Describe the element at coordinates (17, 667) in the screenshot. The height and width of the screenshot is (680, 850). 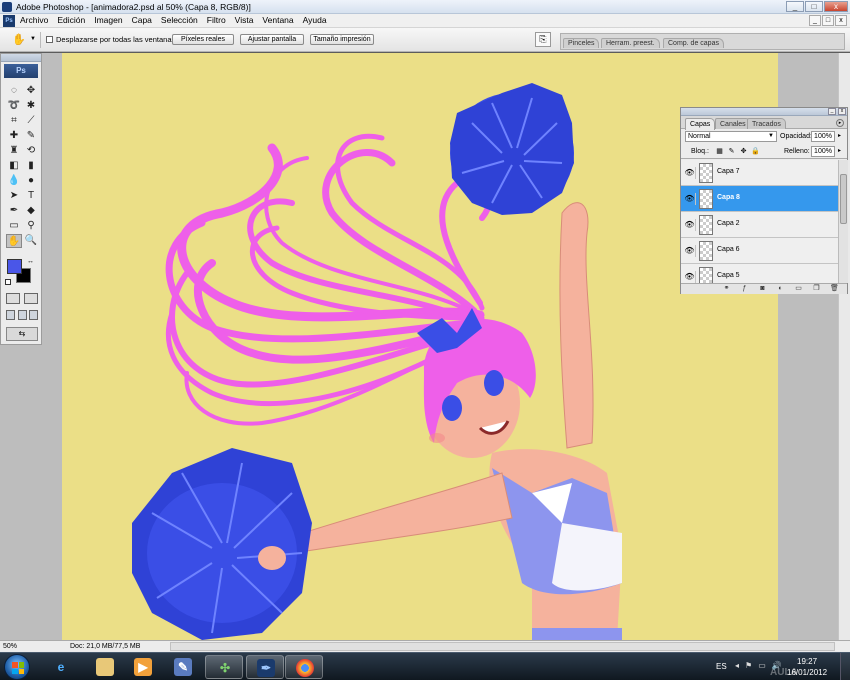
I see `start-button` at that location.